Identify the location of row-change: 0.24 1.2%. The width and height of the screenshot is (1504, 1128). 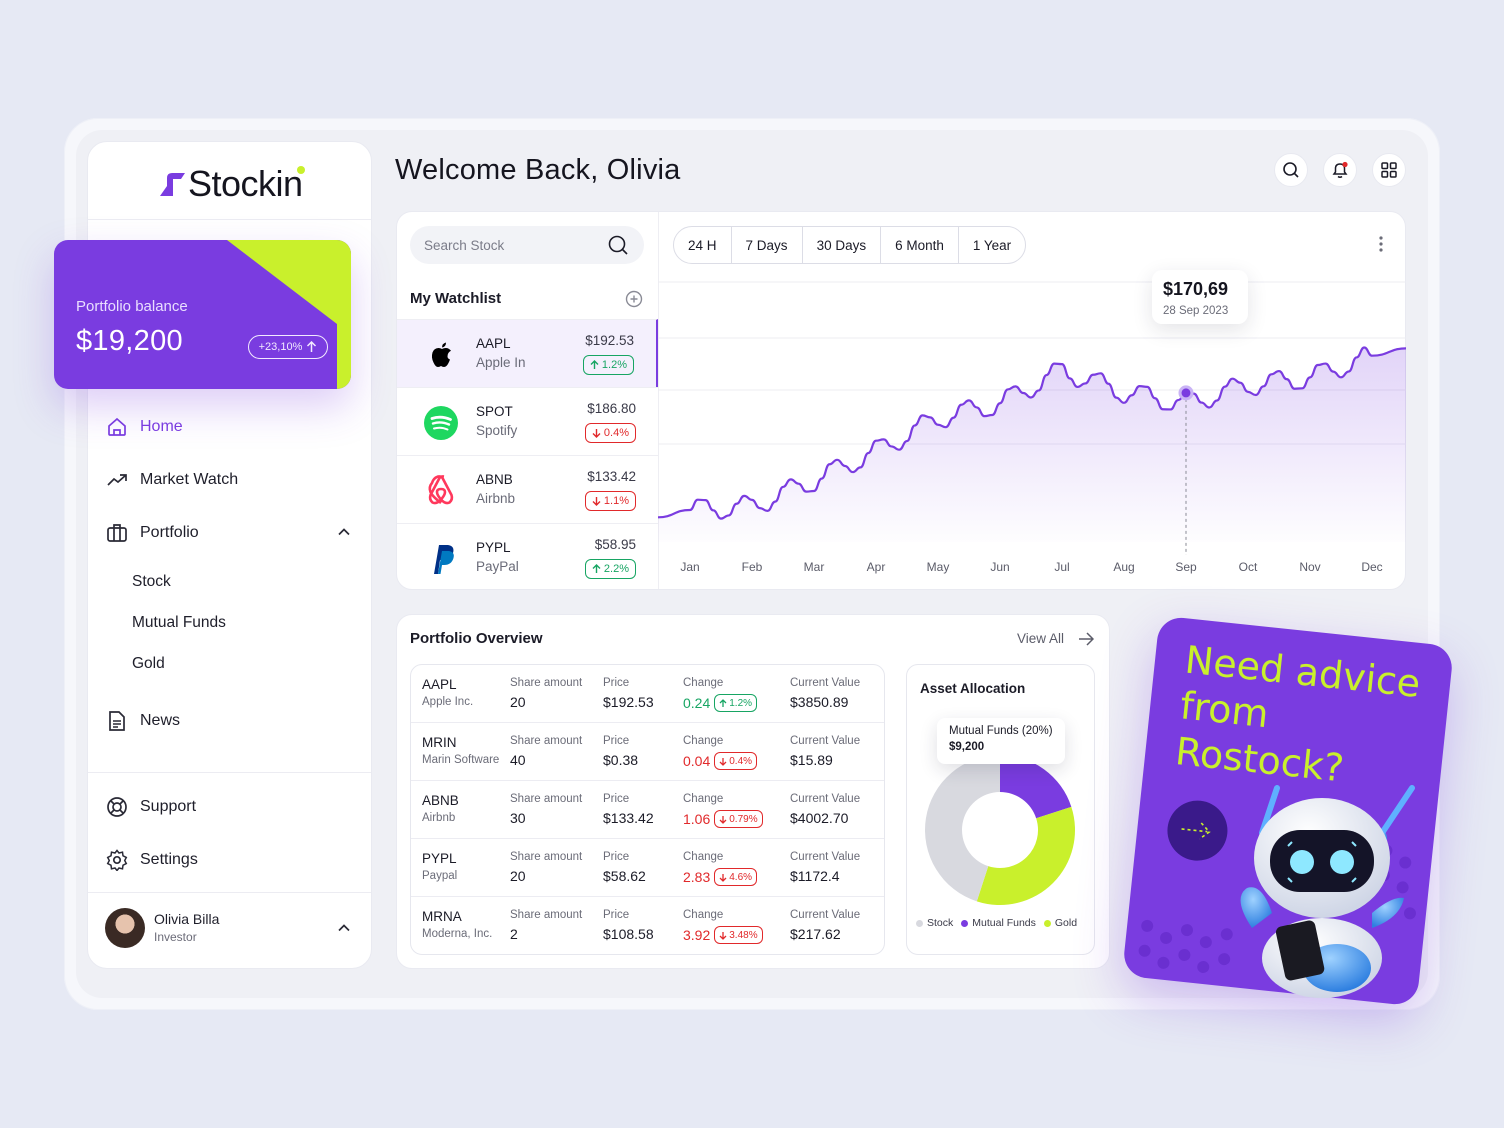
(720, 703).